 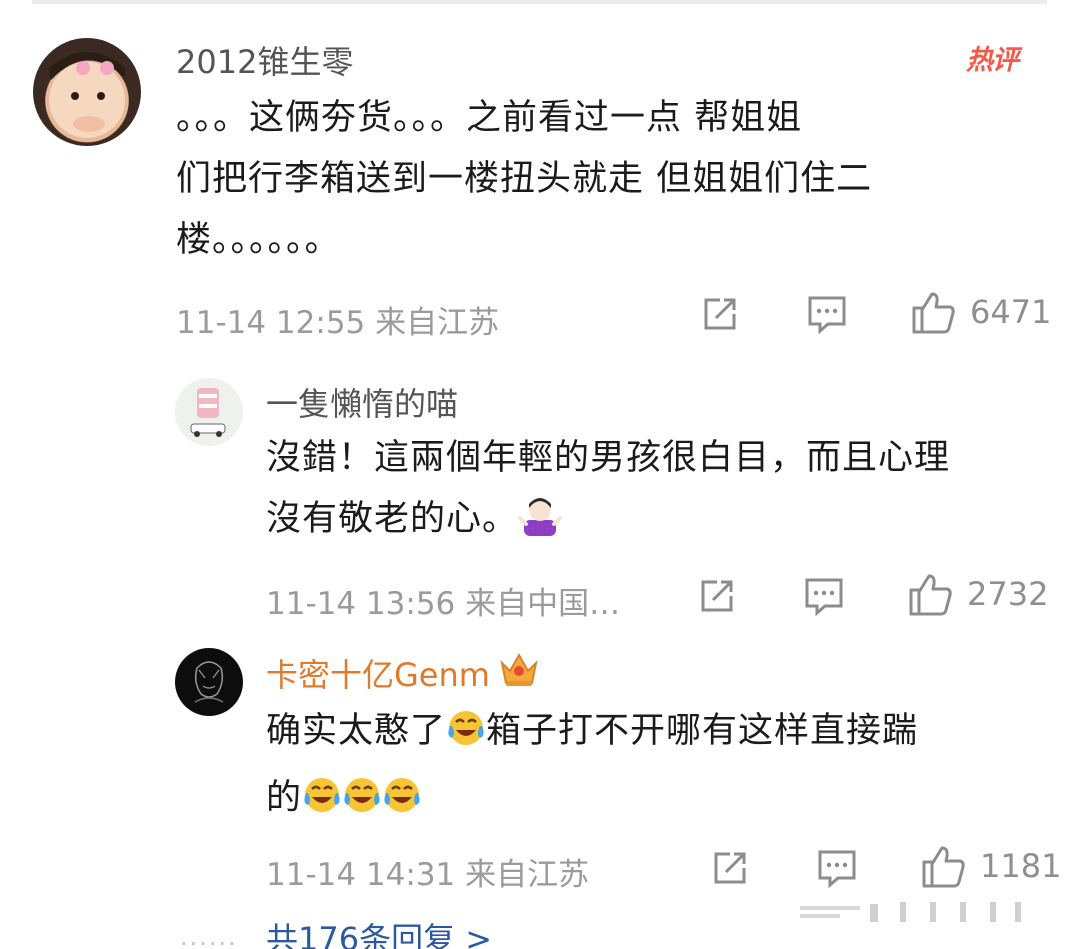 I want to click on comment-text-line: 沒有敬老的心。, so click(x=392, y=519).